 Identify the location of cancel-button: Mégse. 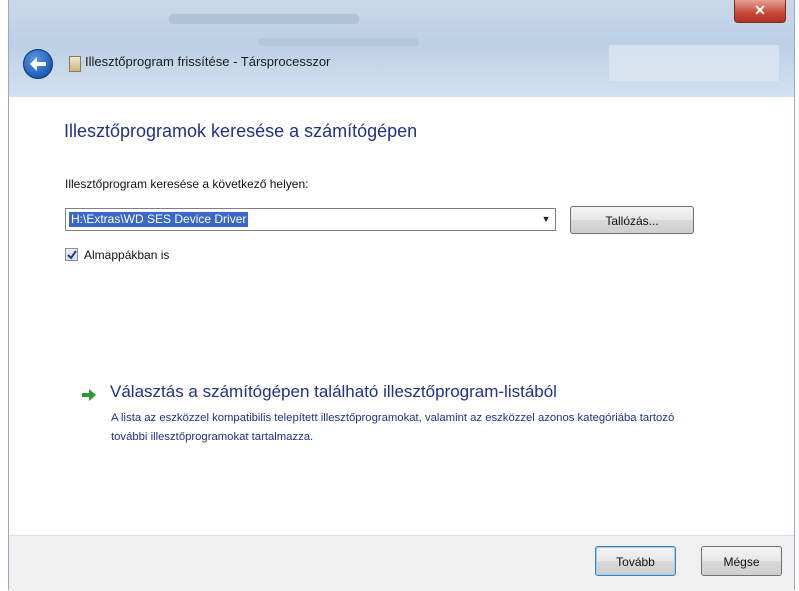
(741, 561).